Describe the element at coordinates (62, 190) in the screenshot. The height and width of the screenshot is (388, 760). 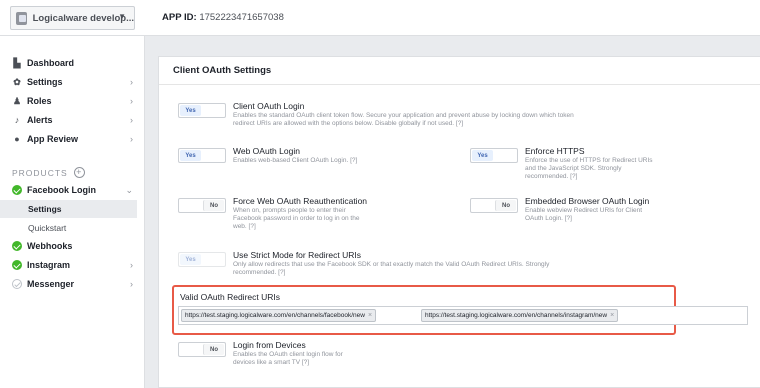
I see `sidebar-item-label: Facebook Login` at that location.